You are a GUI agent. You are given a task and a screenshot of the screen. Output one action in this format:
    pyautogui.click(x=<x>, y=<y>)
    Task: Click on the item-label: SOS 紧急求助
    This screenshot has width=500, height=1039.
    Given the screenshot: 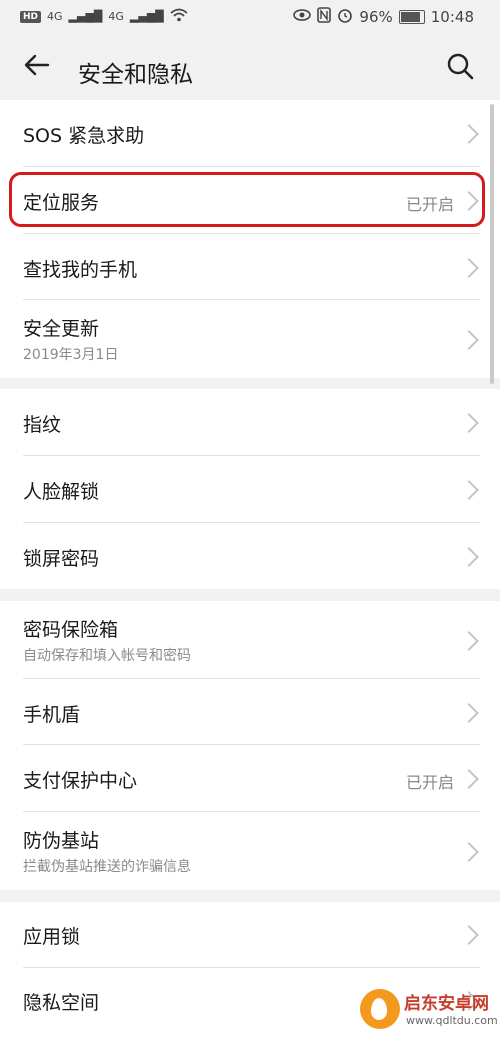 What is the action you would take?
    pyautogui.click(x=84, y=136)
    